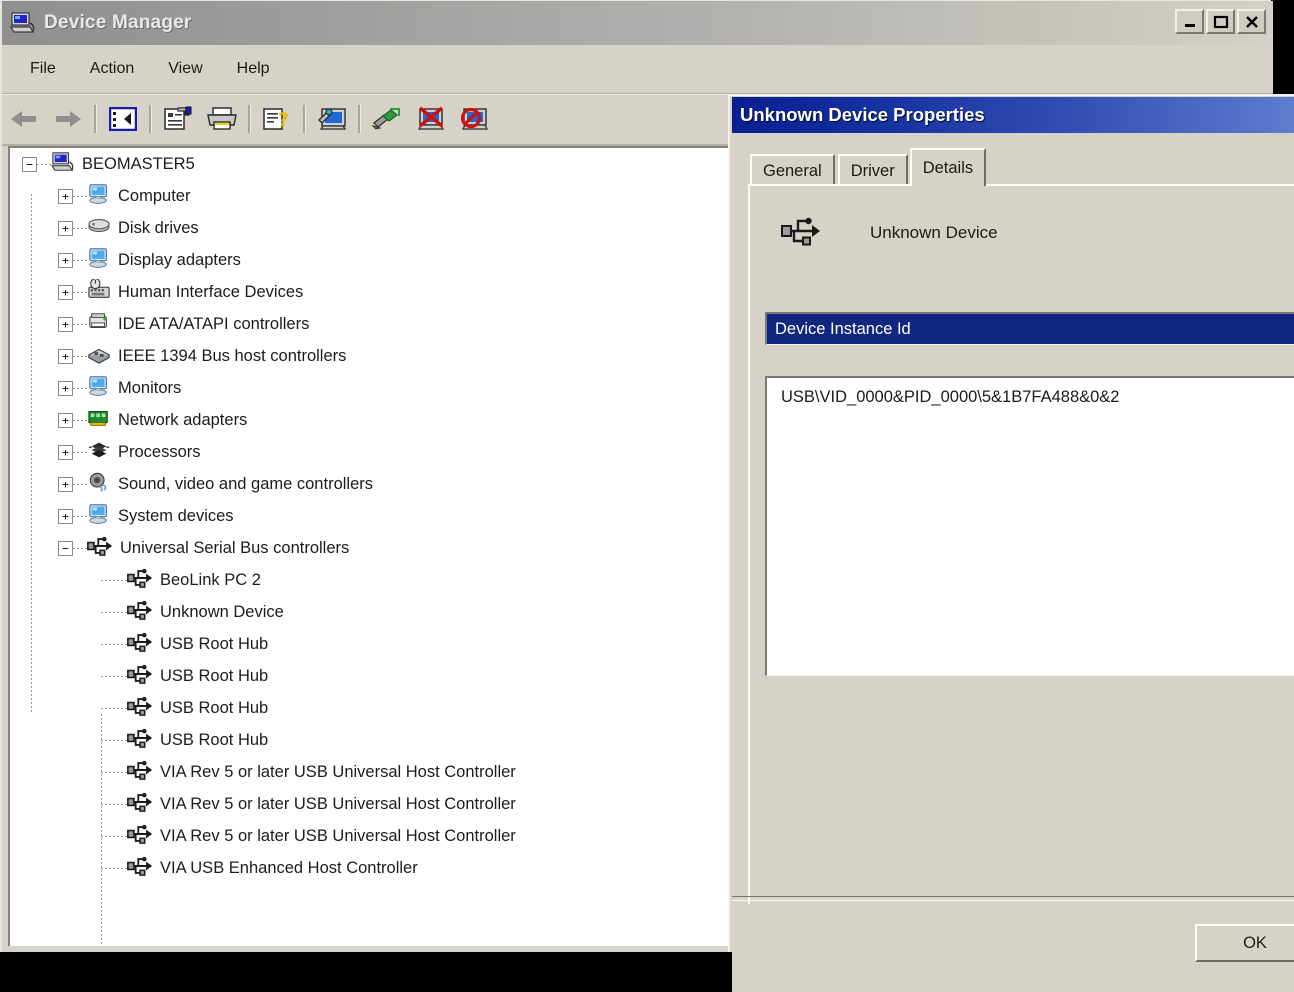  What do you see at coordinates (65, 548) in the screenshot?
I see `collapse-toggle: −` at bounding box center [65, 548].